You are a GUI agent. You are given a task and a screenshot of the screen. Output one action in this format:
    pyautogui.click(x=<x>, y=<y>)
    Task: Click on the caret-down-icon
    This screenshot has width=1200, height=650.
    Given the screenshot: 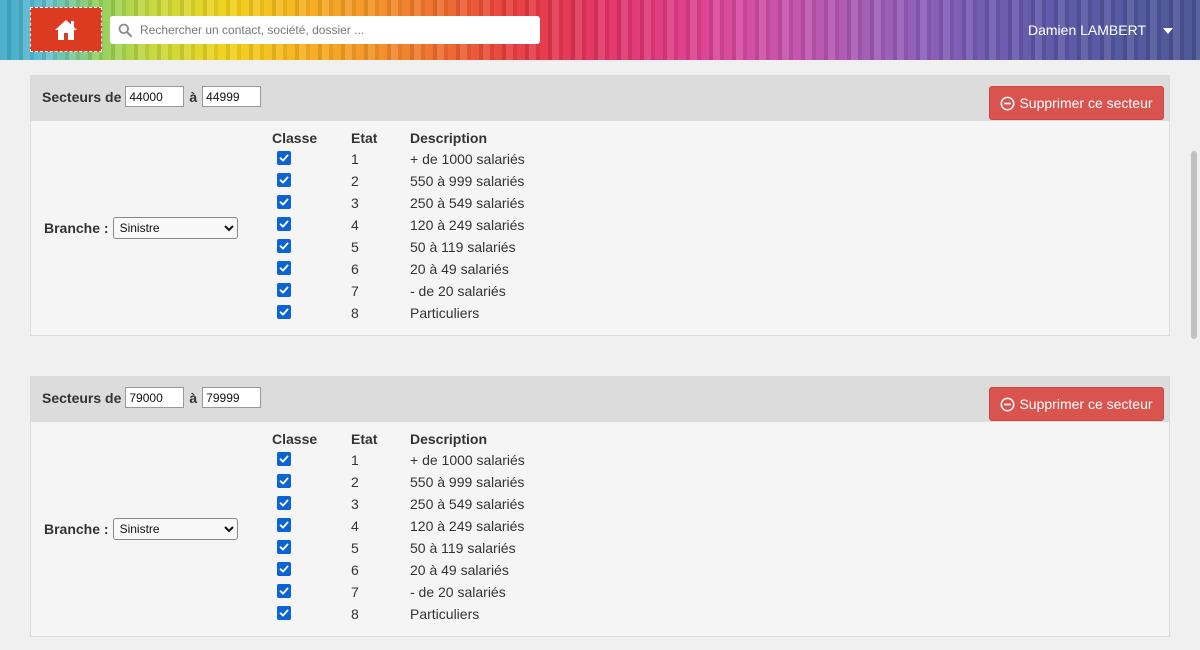 What is the action you would take?
    pyautogui.click(x=1168, y=31)
    